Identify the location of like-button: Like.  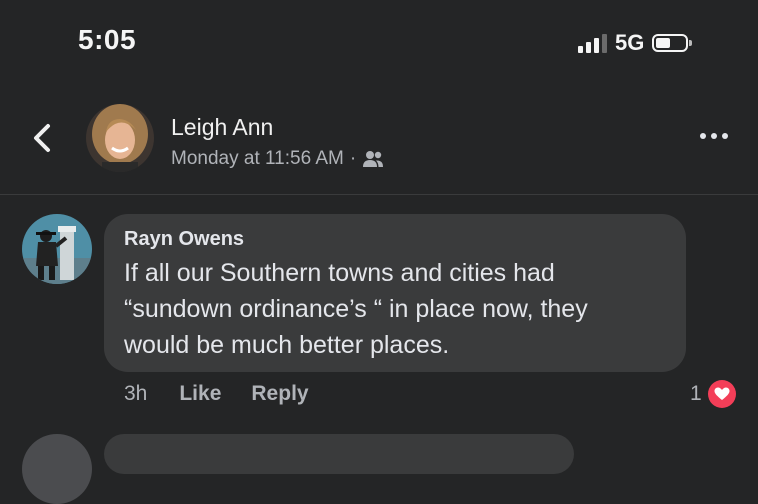
(200, 394).